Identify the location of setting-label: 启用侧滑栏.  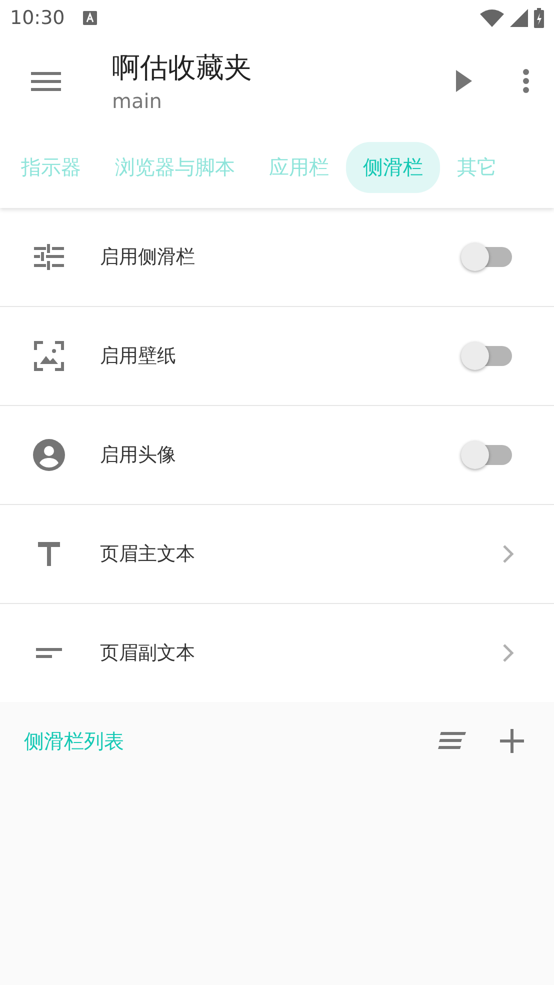
(148, 257).